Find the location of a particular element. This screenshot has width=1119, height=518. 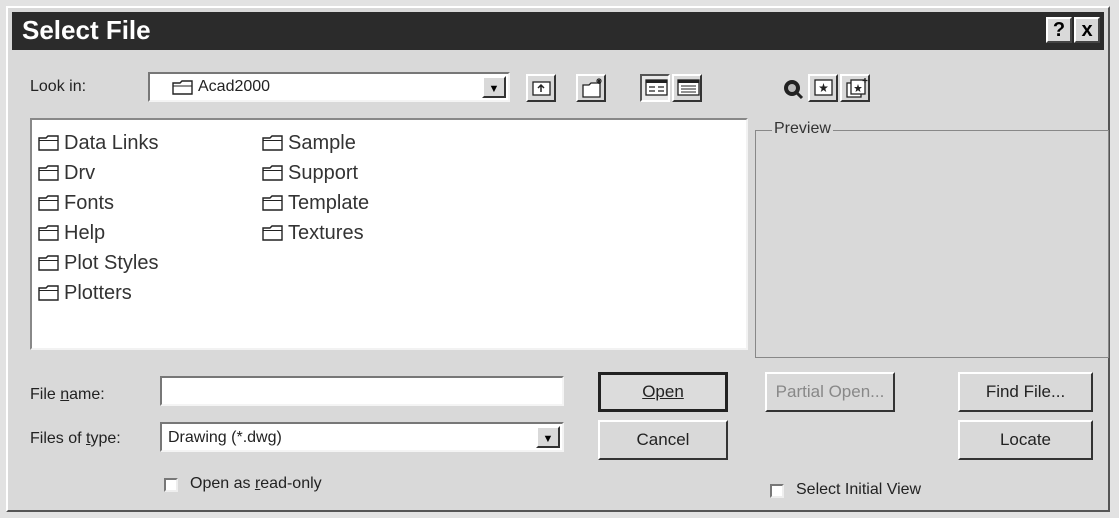

open-button-label: Open is located at coordinates (663, 391).